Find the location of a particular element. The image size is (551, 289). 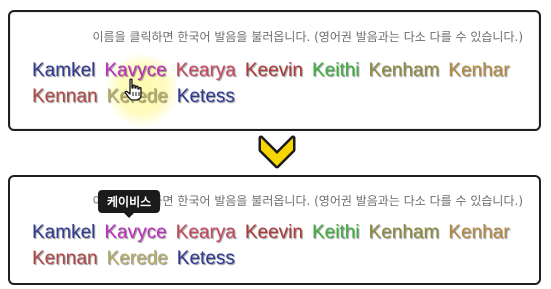

pronunciation-tooltip: 케이비스 is located at coordinates (129, 204).